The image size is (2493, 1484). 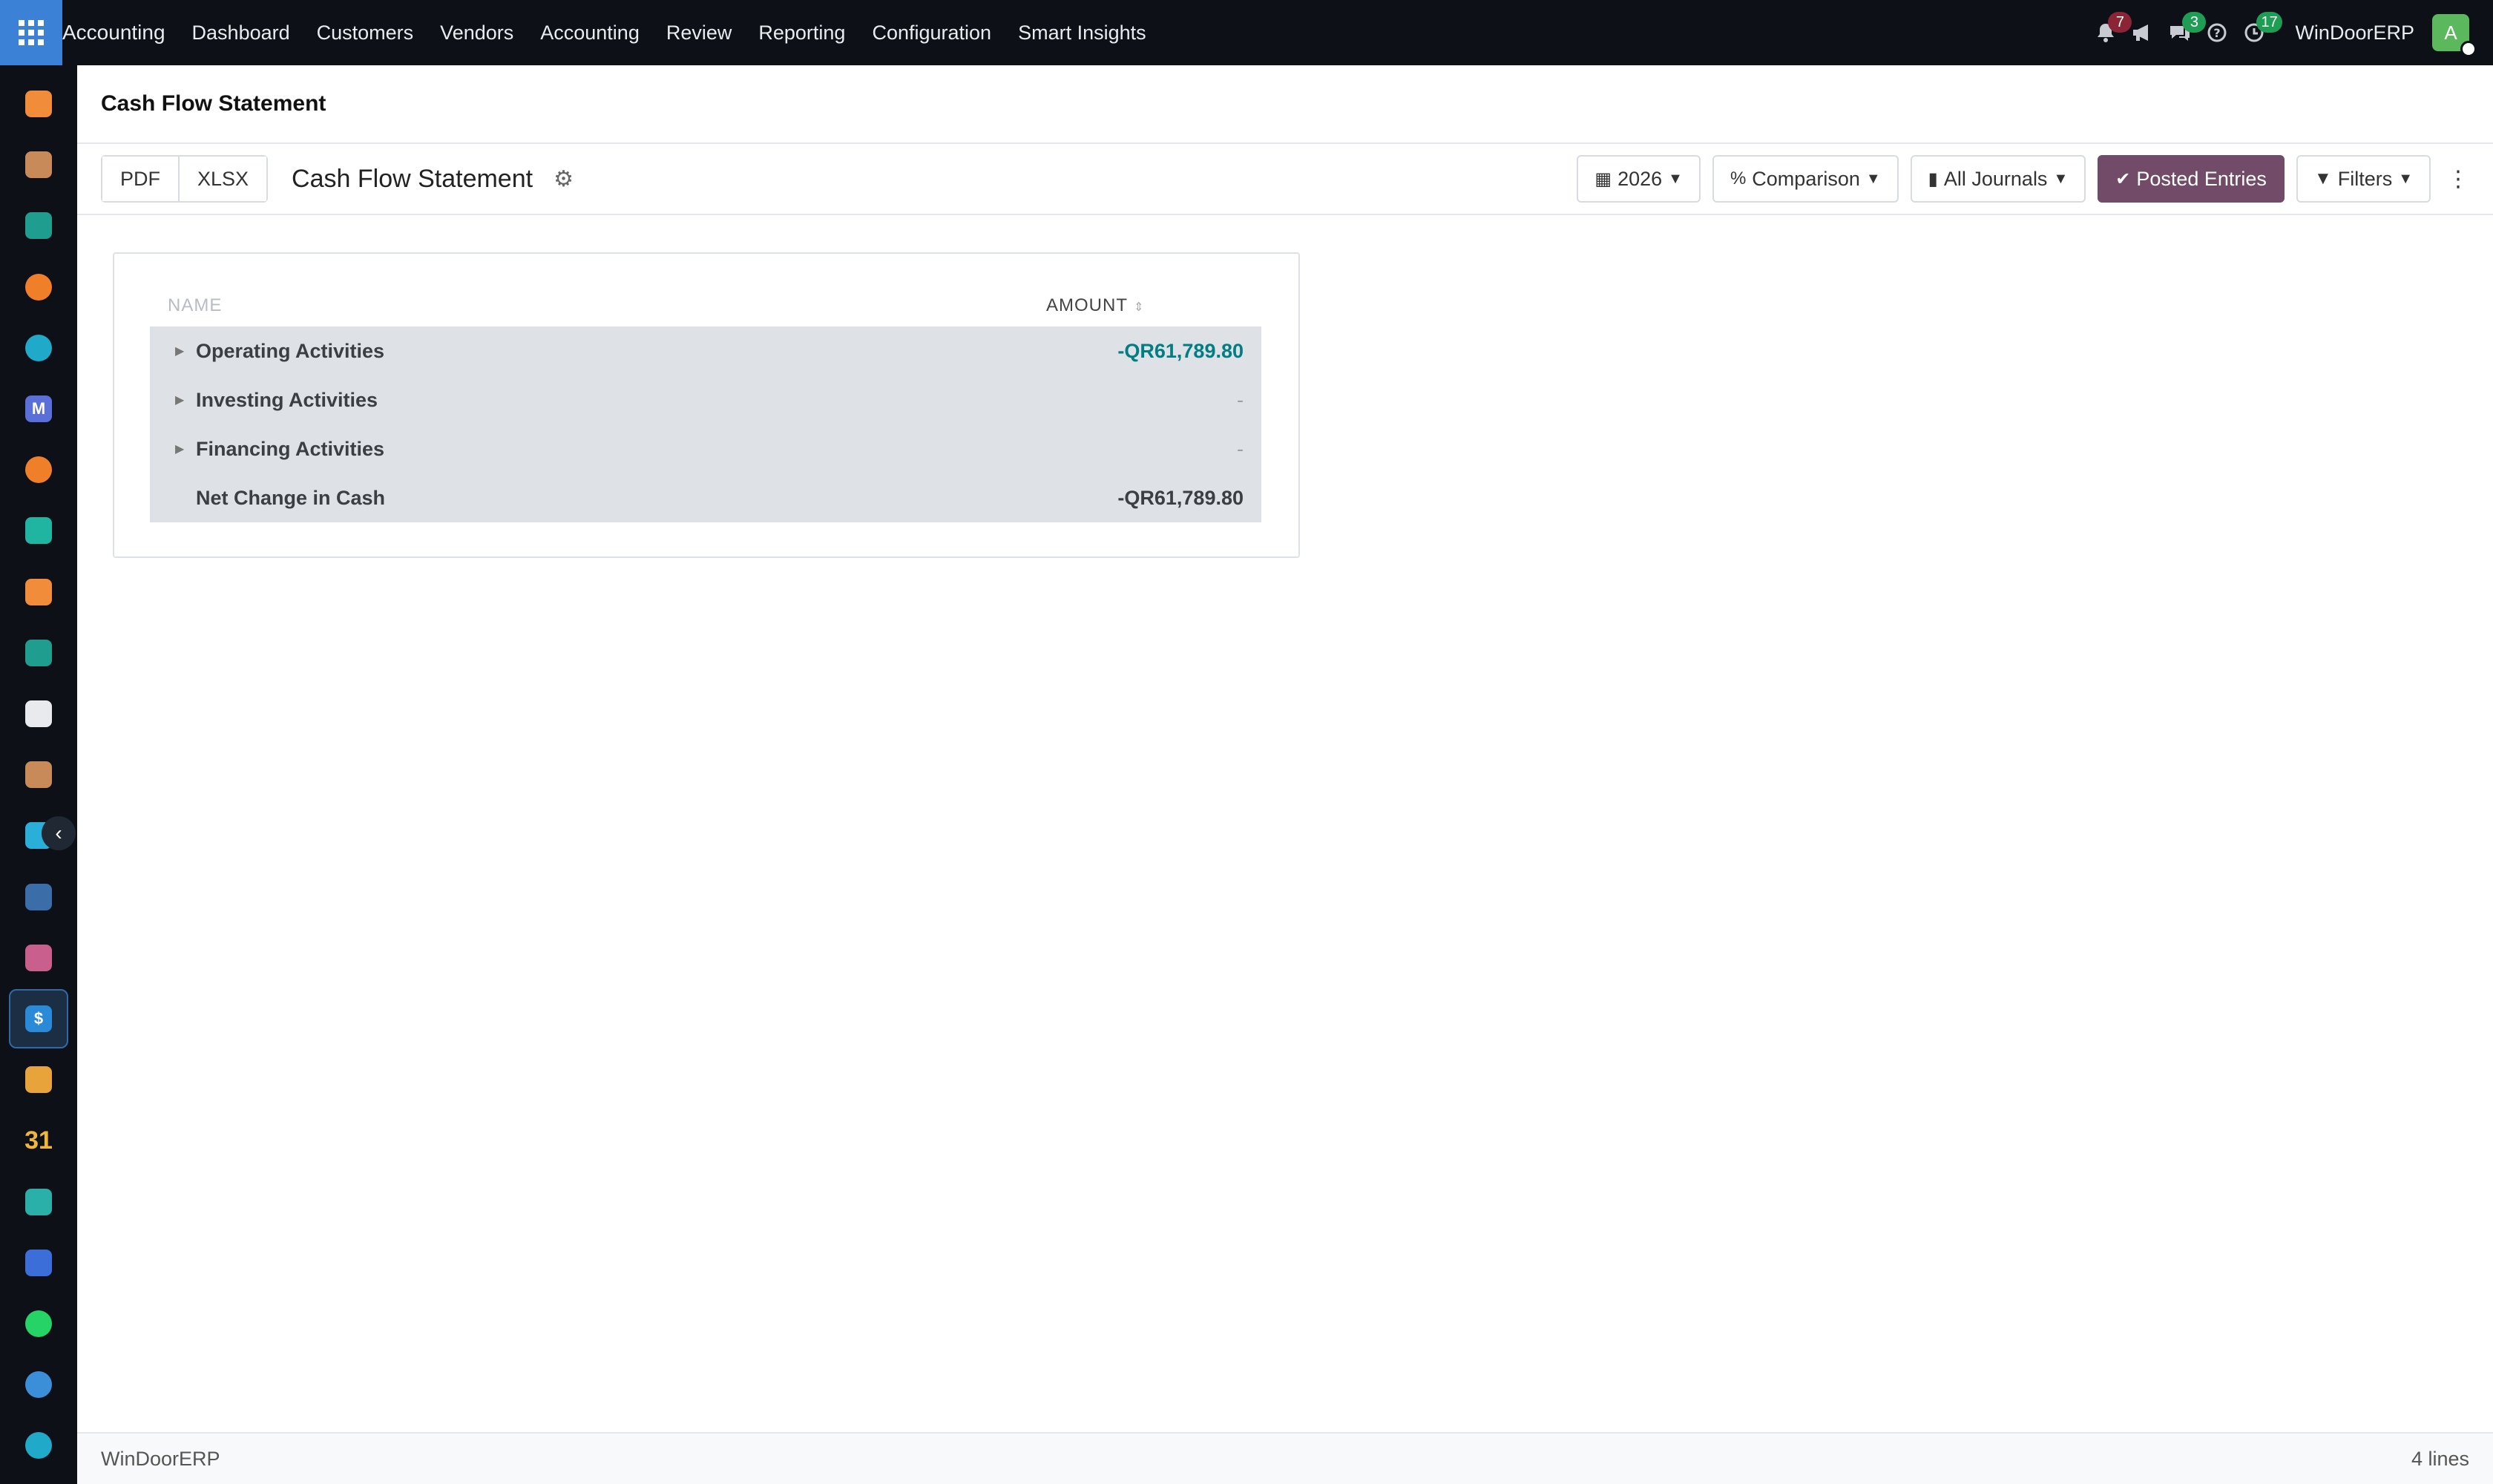 I want to click on menu-smart-insights: Smart Insights, so click(x=1082, y=33).